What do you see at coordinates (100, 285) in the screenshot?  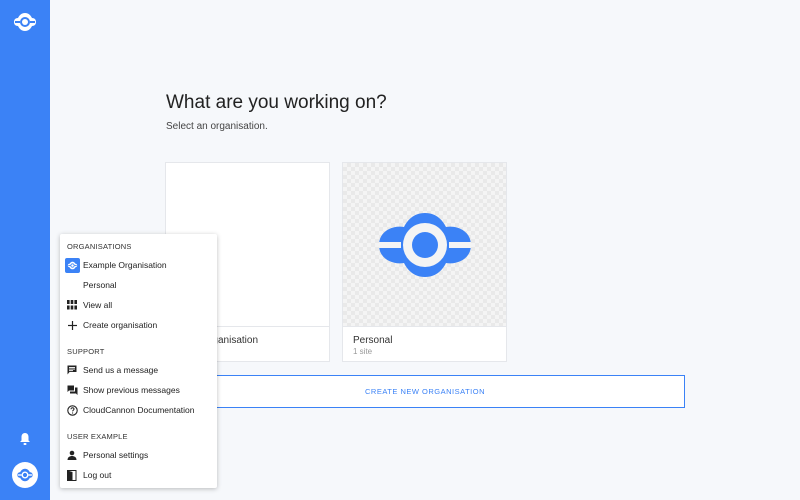 I see `menu-item-label: Personal` at bounding box center [100, 285].